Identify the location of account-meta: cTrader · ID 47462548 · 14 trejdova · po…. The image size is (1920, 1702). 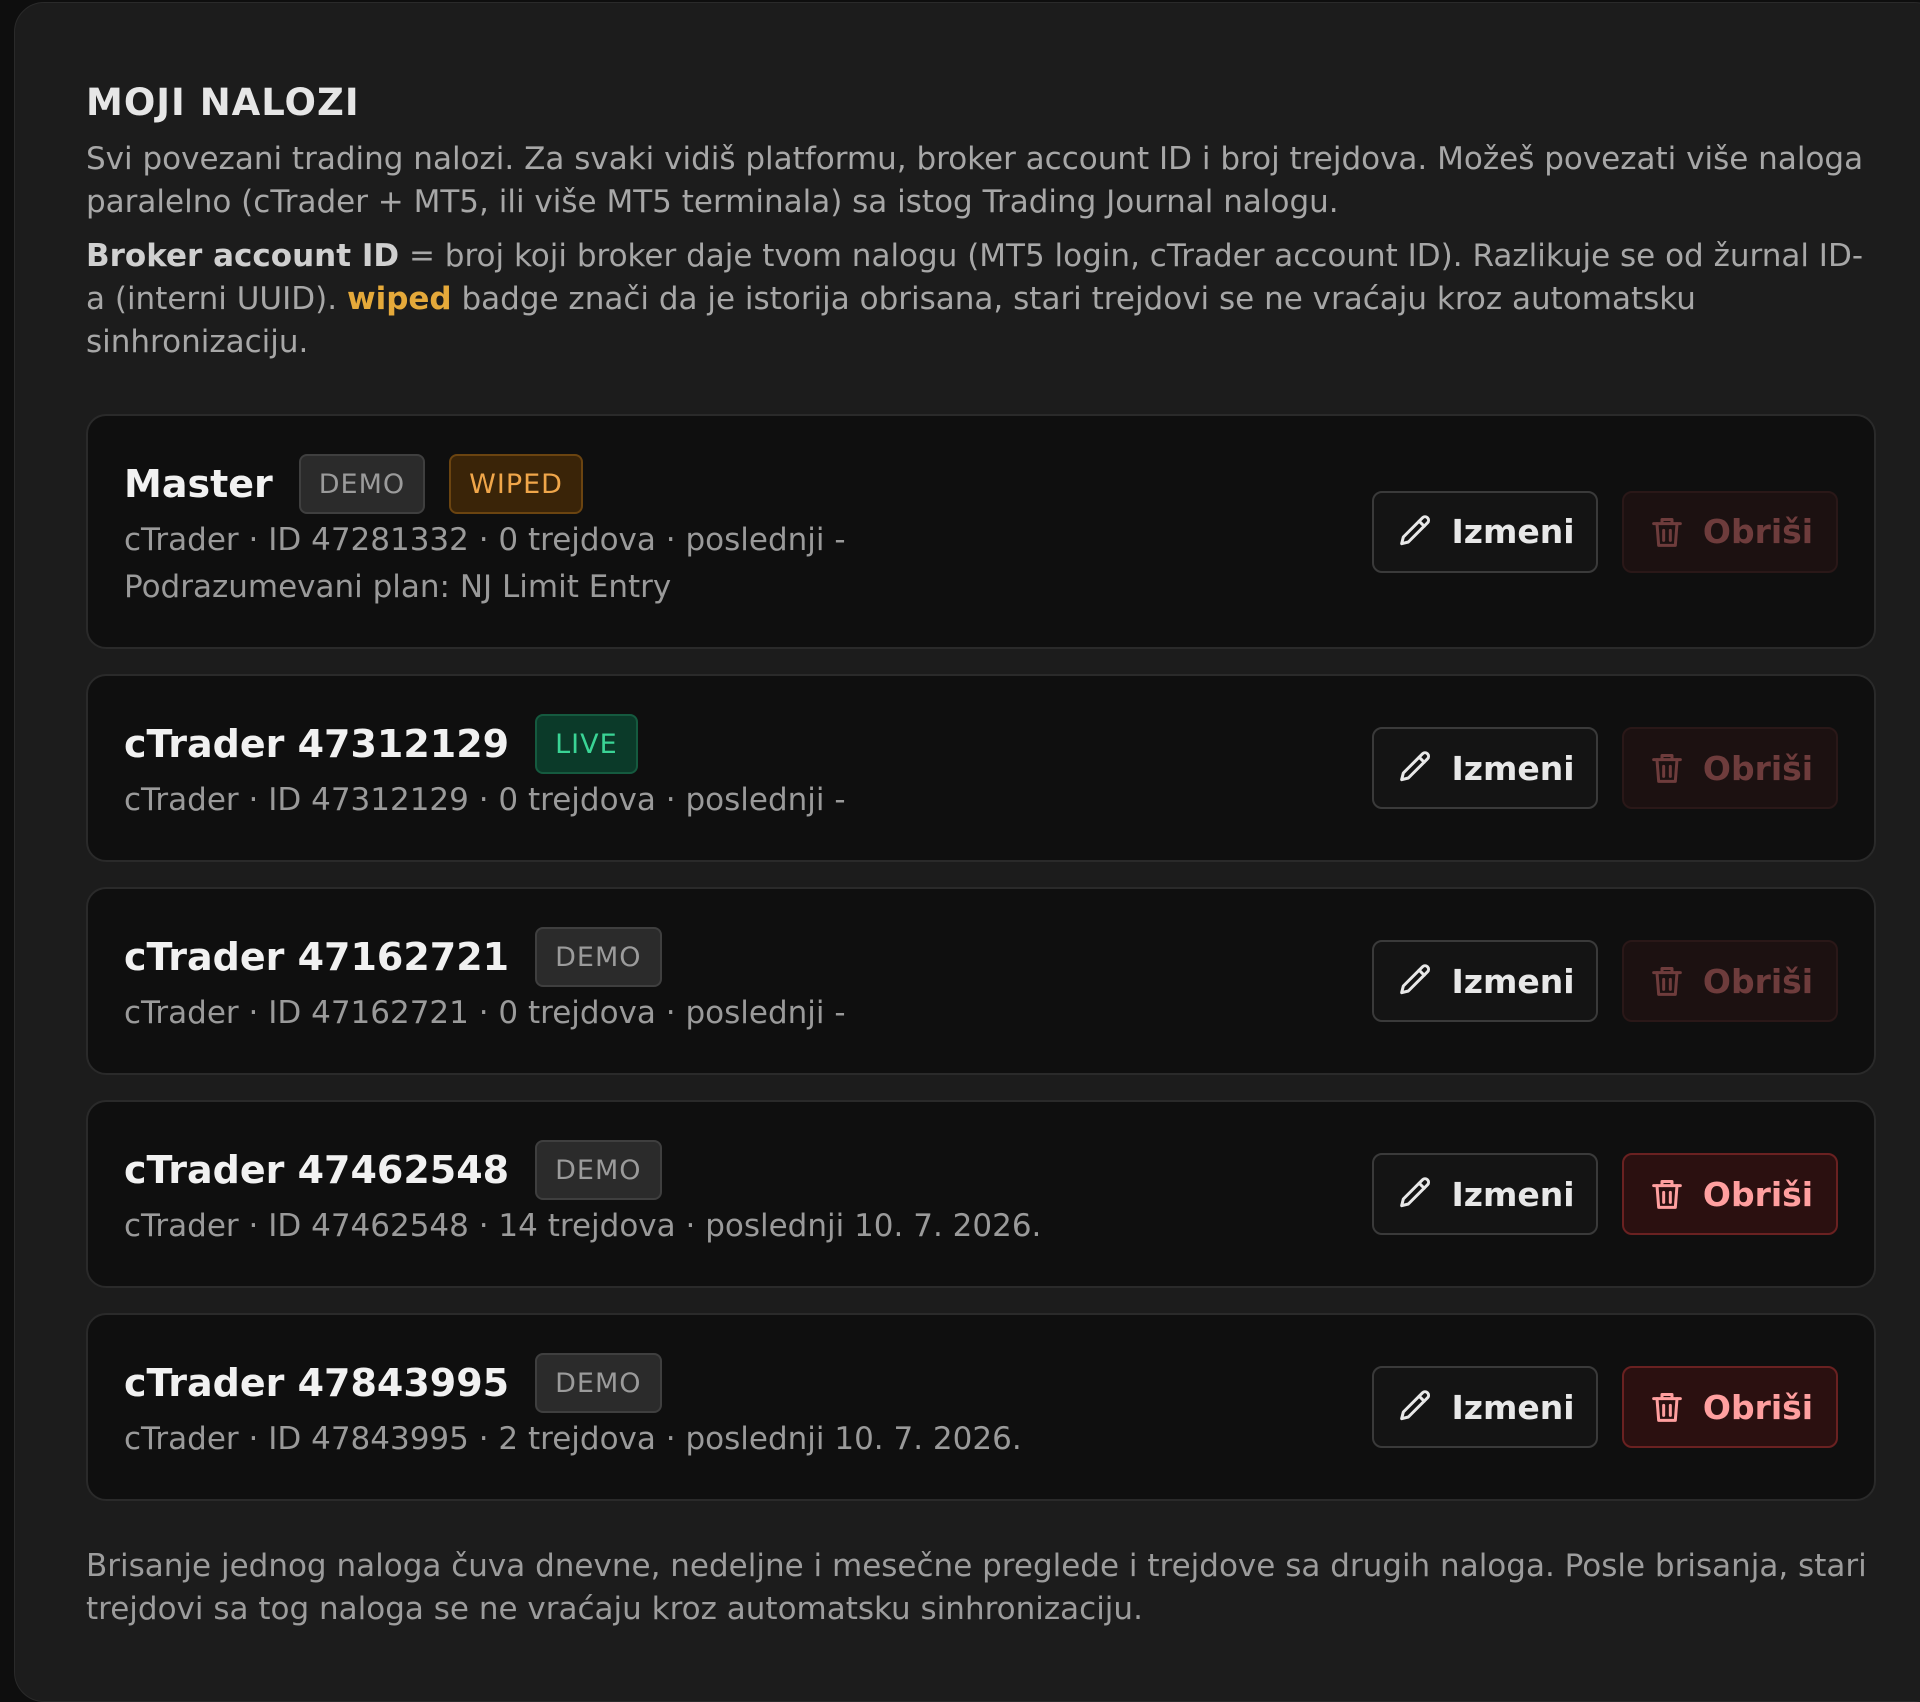
(583, 1226).